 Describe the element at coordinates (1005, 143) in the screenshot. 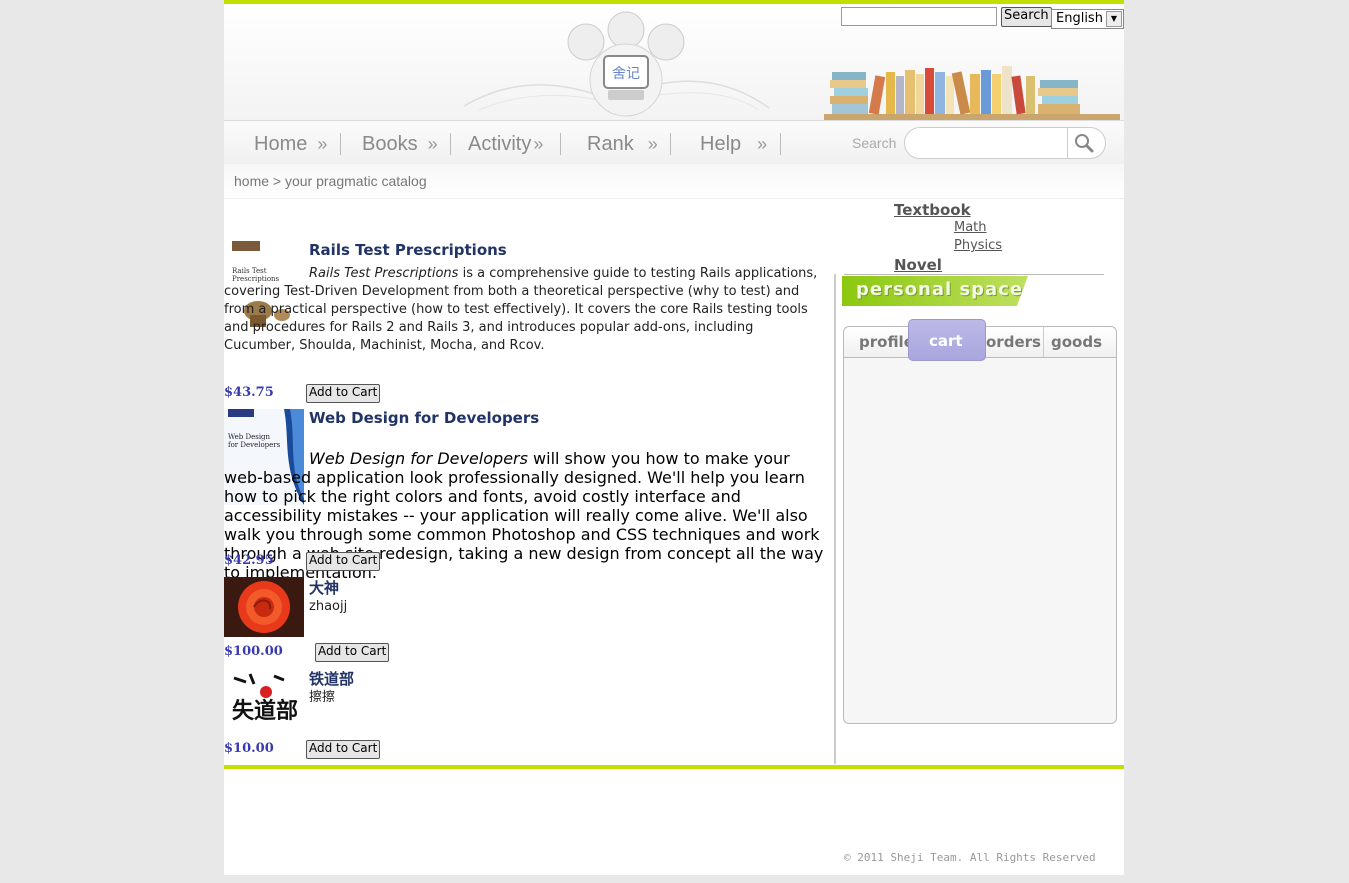

I see `nav-search-input` at that location.